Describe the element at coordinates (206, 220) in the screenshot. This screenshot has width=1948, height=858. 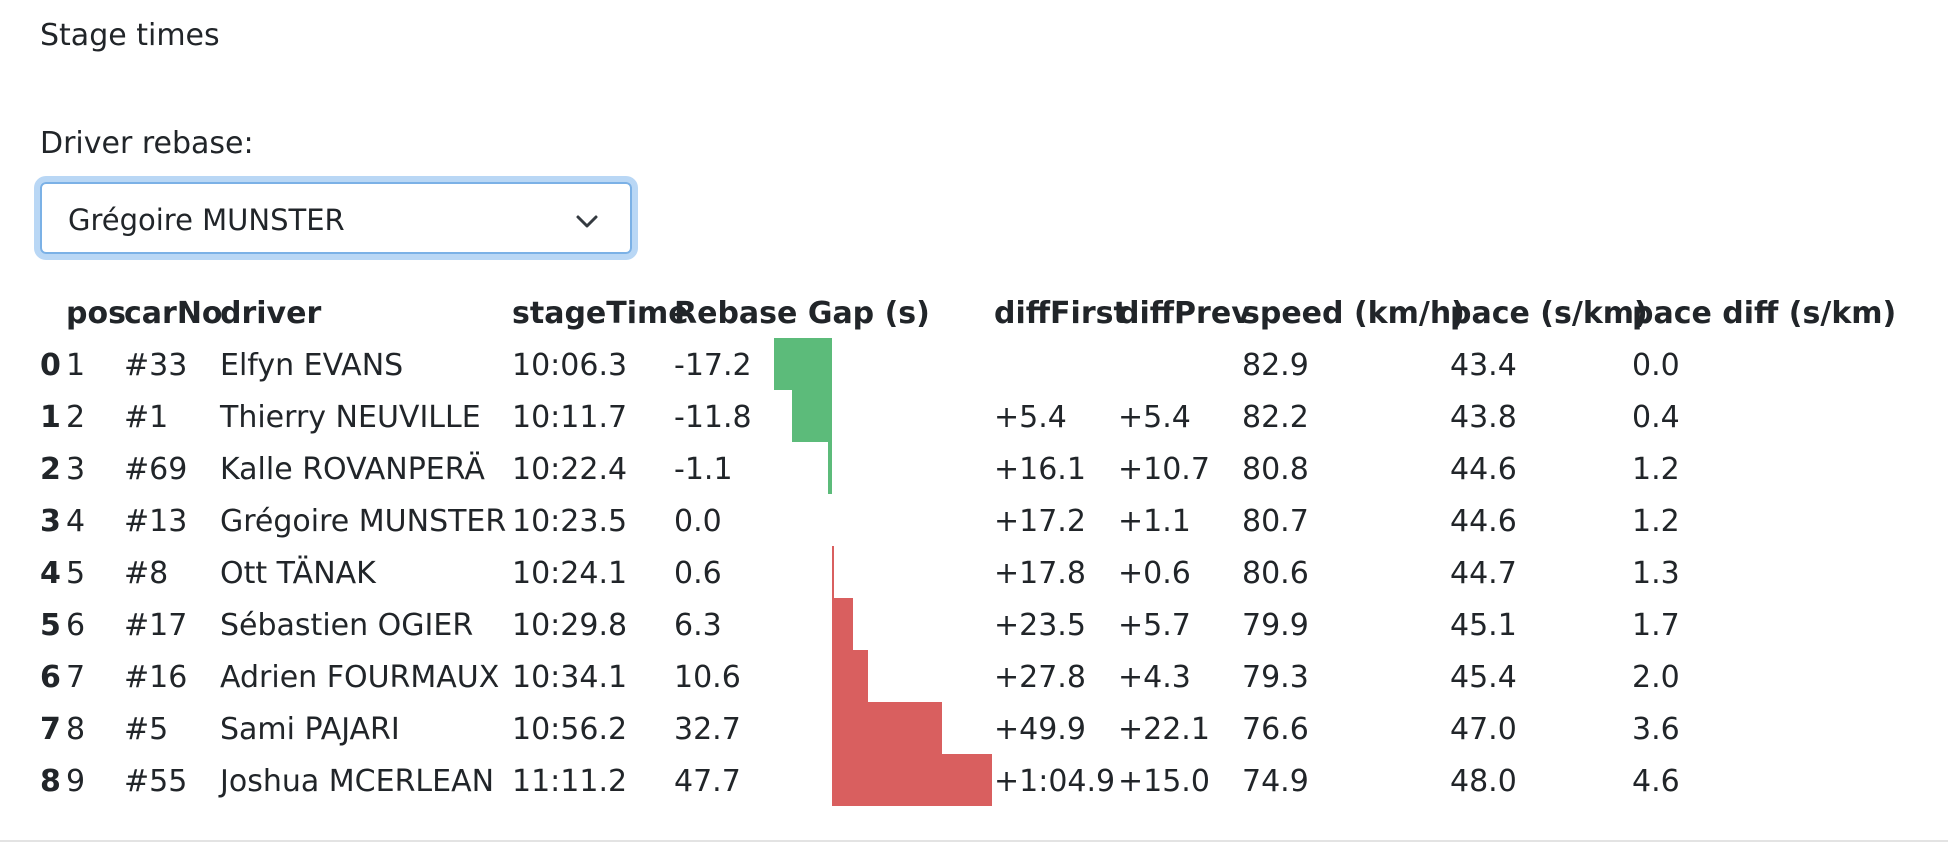
I see `driver-rebase-selected-value: Grégoire MUNSTER` at that location.